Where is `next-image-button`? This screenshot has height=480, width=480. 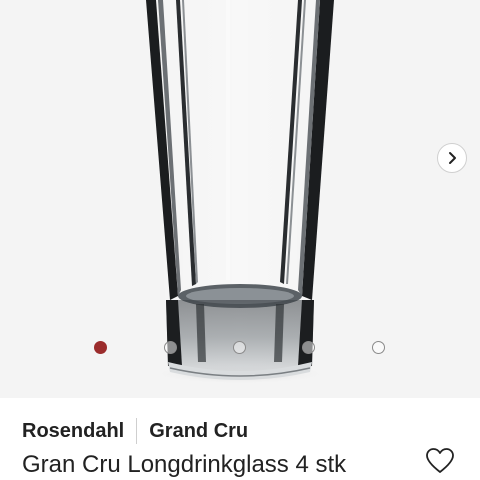
next-image-button is located at coordinates (452, 158).